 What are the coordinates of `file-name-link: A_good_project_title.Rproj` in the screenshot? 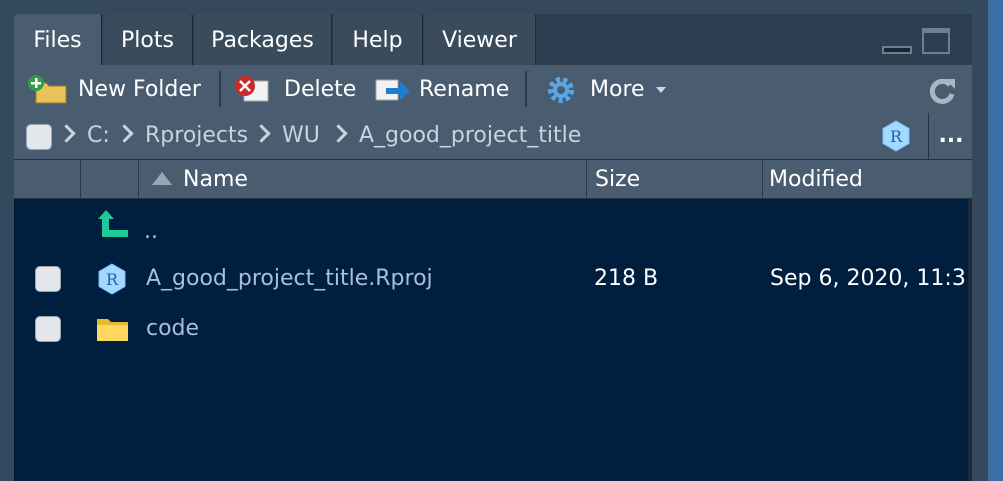 It's located at (366, 279).